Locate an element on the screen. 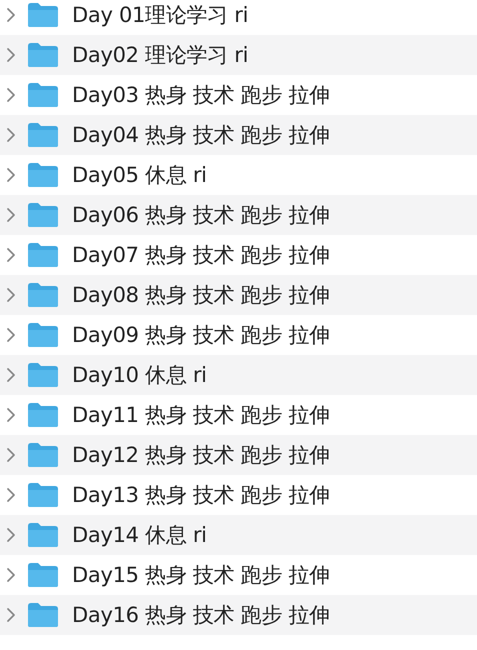 This screenshot has height=650, width=477. folder-name: Day11 热身 技术 跑步 拉伸 is located at coordinates (201, 415).